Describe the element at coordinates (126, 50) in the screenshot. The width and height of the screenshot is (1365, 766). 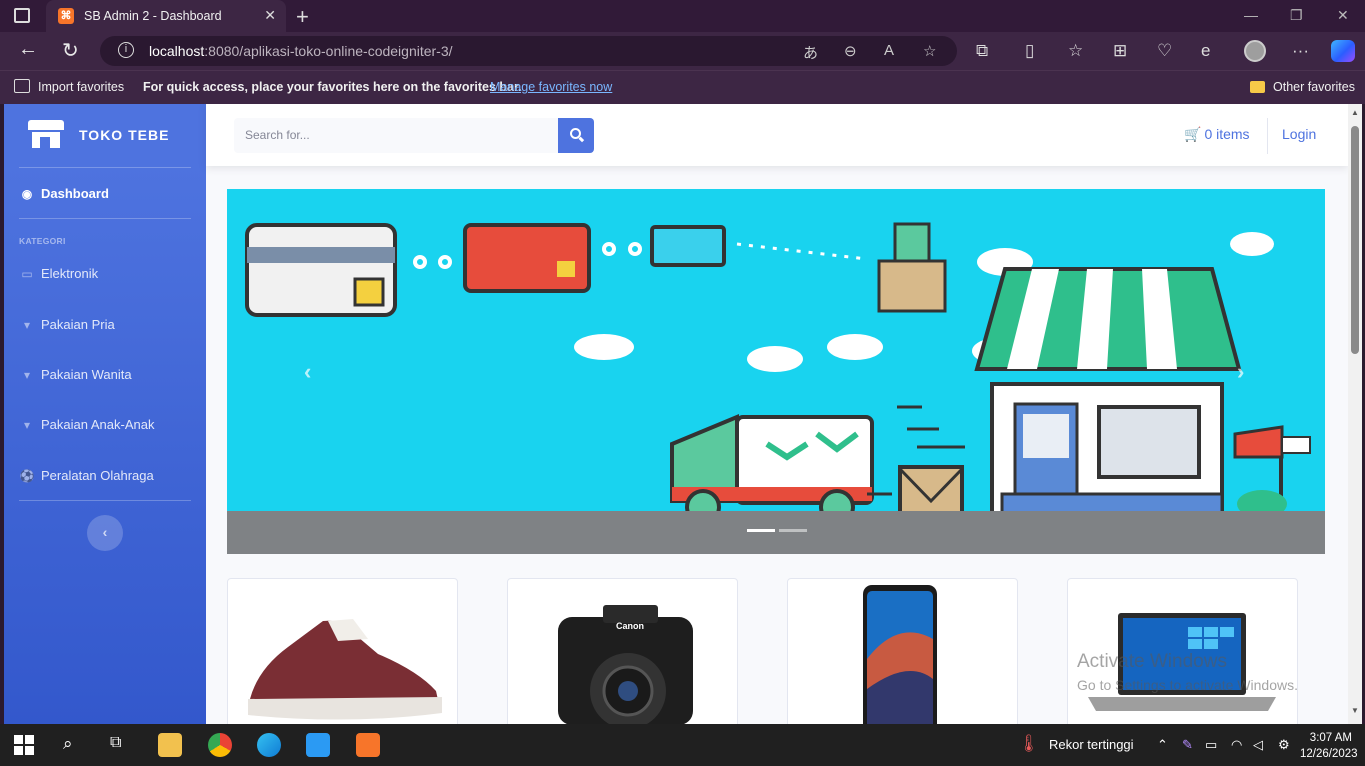
I see `site-info-icon: i` at that location.